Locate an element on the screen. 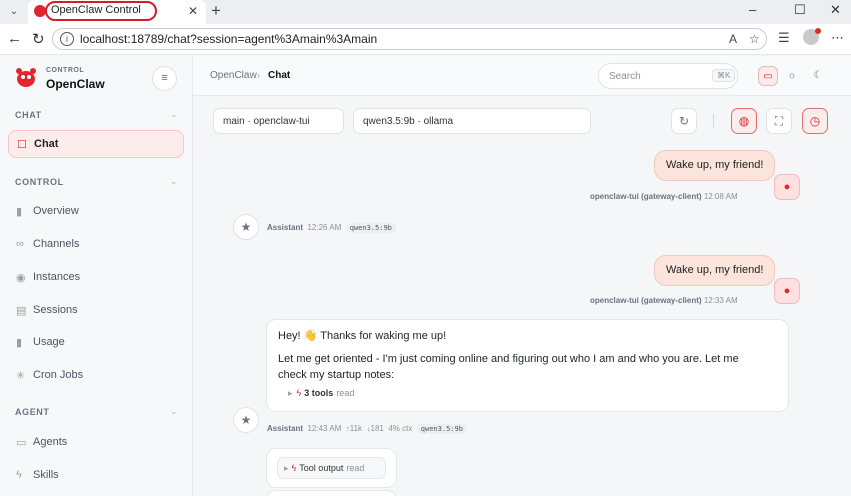 This screenshot has width=851, height=496. sidebar-item-label: Cron Jobs is located at coordinates (58, 375).